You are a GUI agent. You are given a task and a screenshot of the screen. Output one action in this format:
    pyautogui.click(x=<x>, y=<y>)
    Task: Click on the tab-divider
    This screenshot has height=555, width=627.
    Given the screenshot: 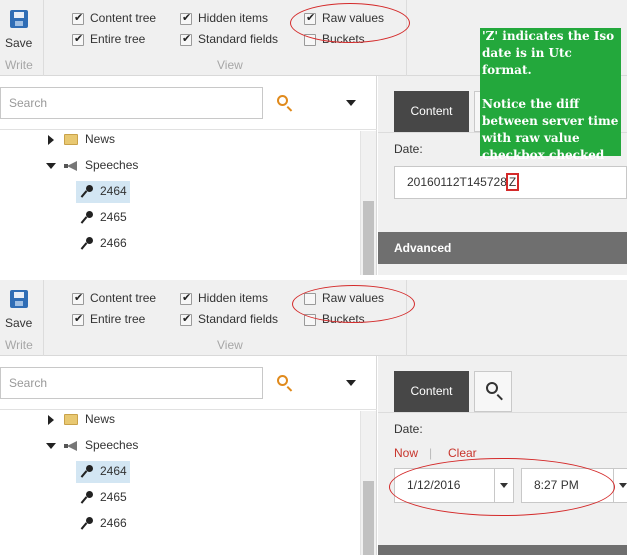 What is the action you would take?
    pyautogui.click(x=502, y=412)
    